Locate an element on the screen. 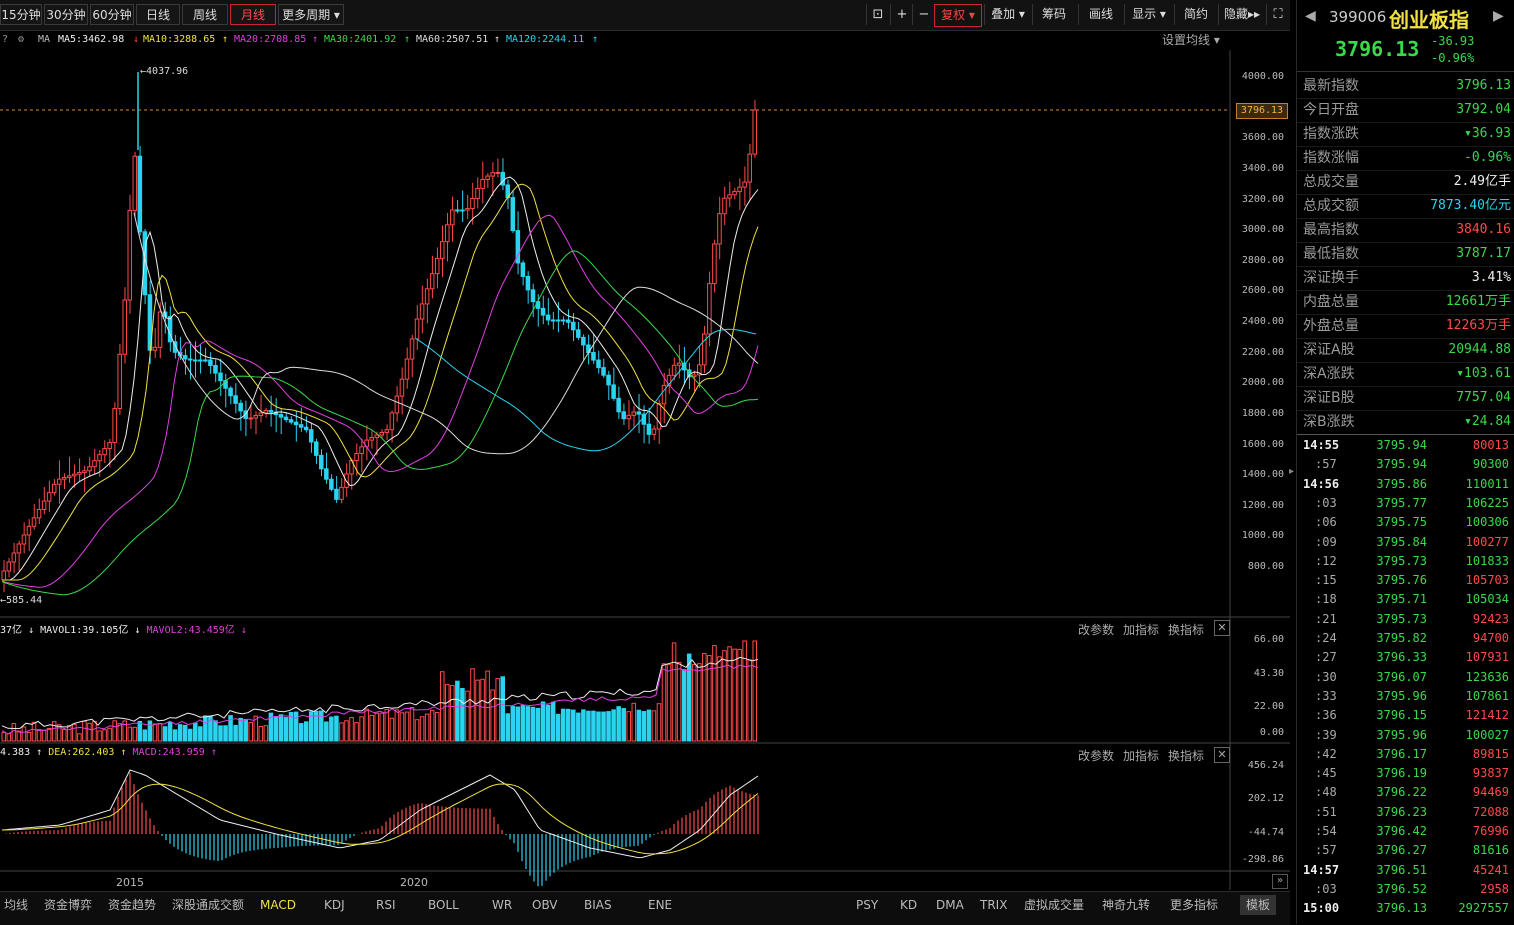 The image size is (1514, 925). overlay-dropdown: 叠加 ▾ is located at coordinates (1007, 14).